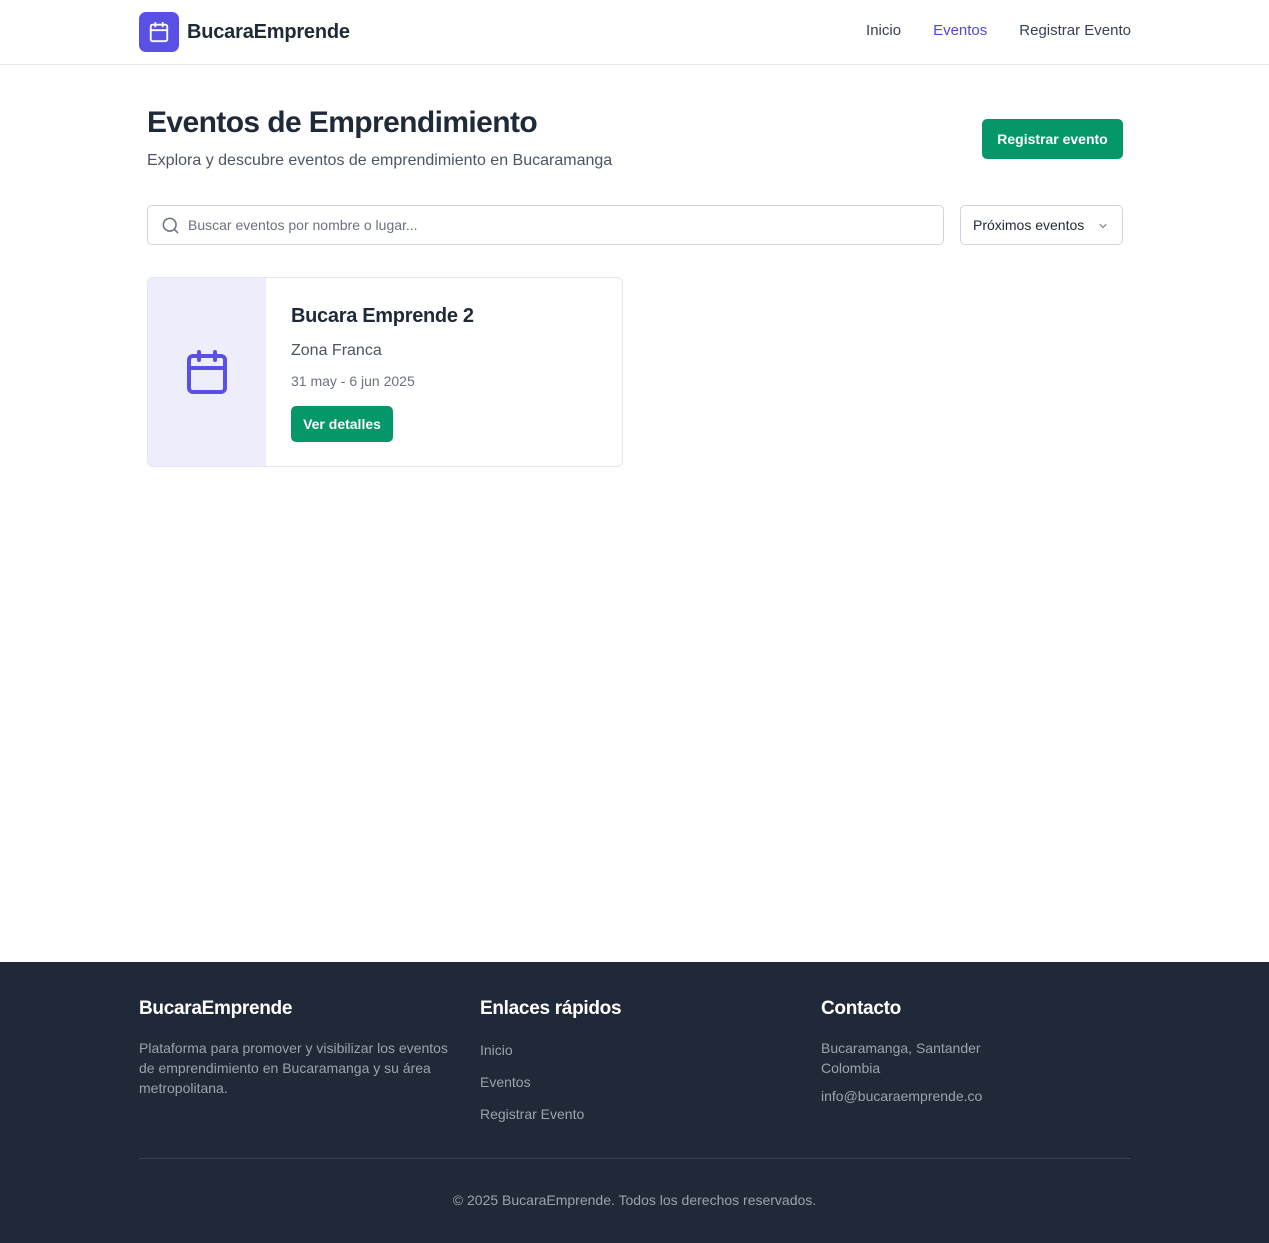  I want to click on event-filter-select: Próximos eventos, so click(1041, 225).